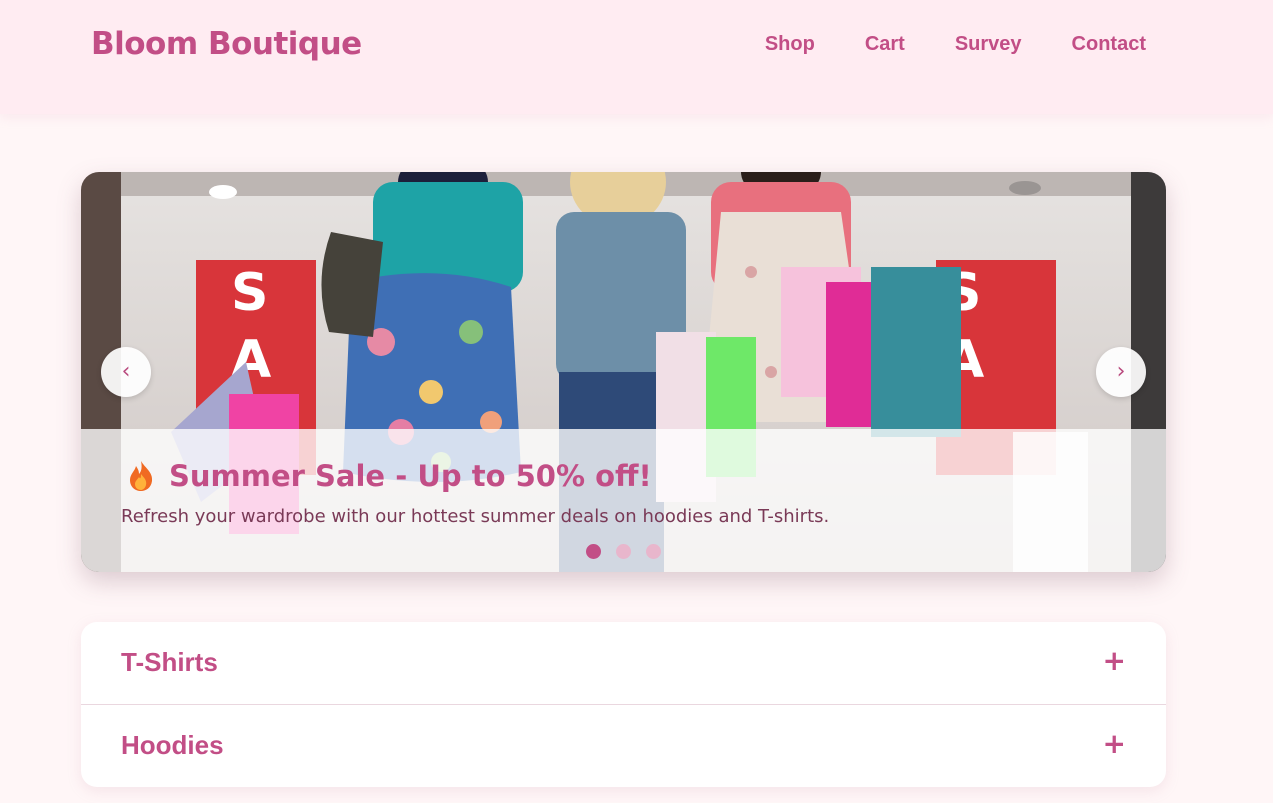 The image size is (1273, 803). Describe the element at coordinates (126, 372) in the screenshot. I see `carousel-prev-button: ‹` at that location.